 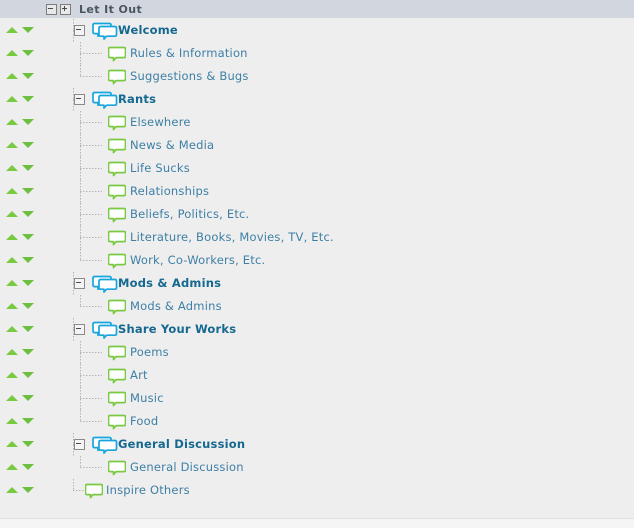 What do you see at coordinates (317, 30) in the screenshot?
I see `category-row: Welcome` at bounding box center [317, 30].